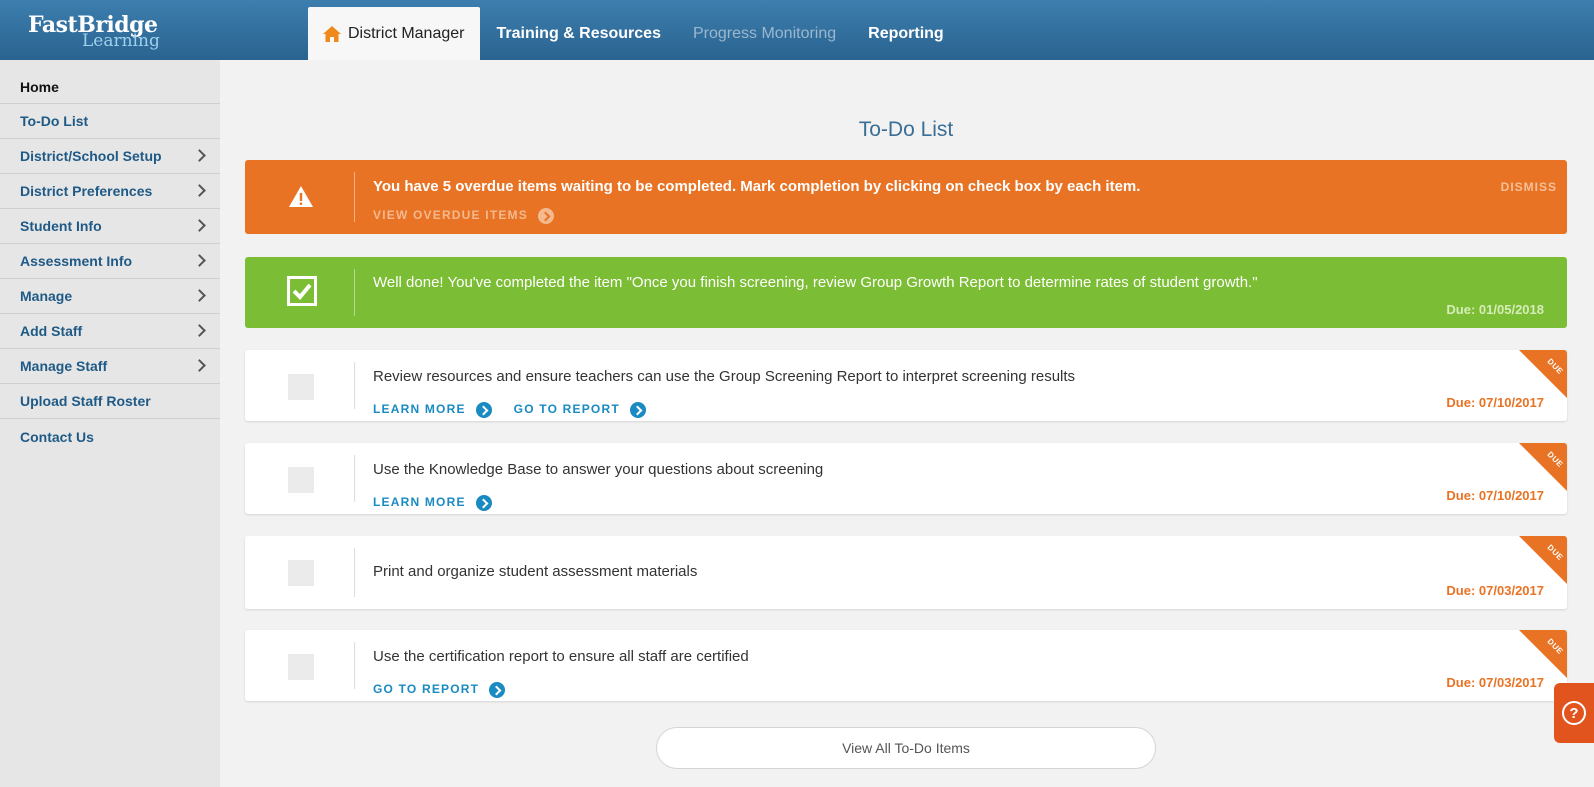  I want to click on sidebar-item-manage-staff: Manage Staff, so click(110, 366).